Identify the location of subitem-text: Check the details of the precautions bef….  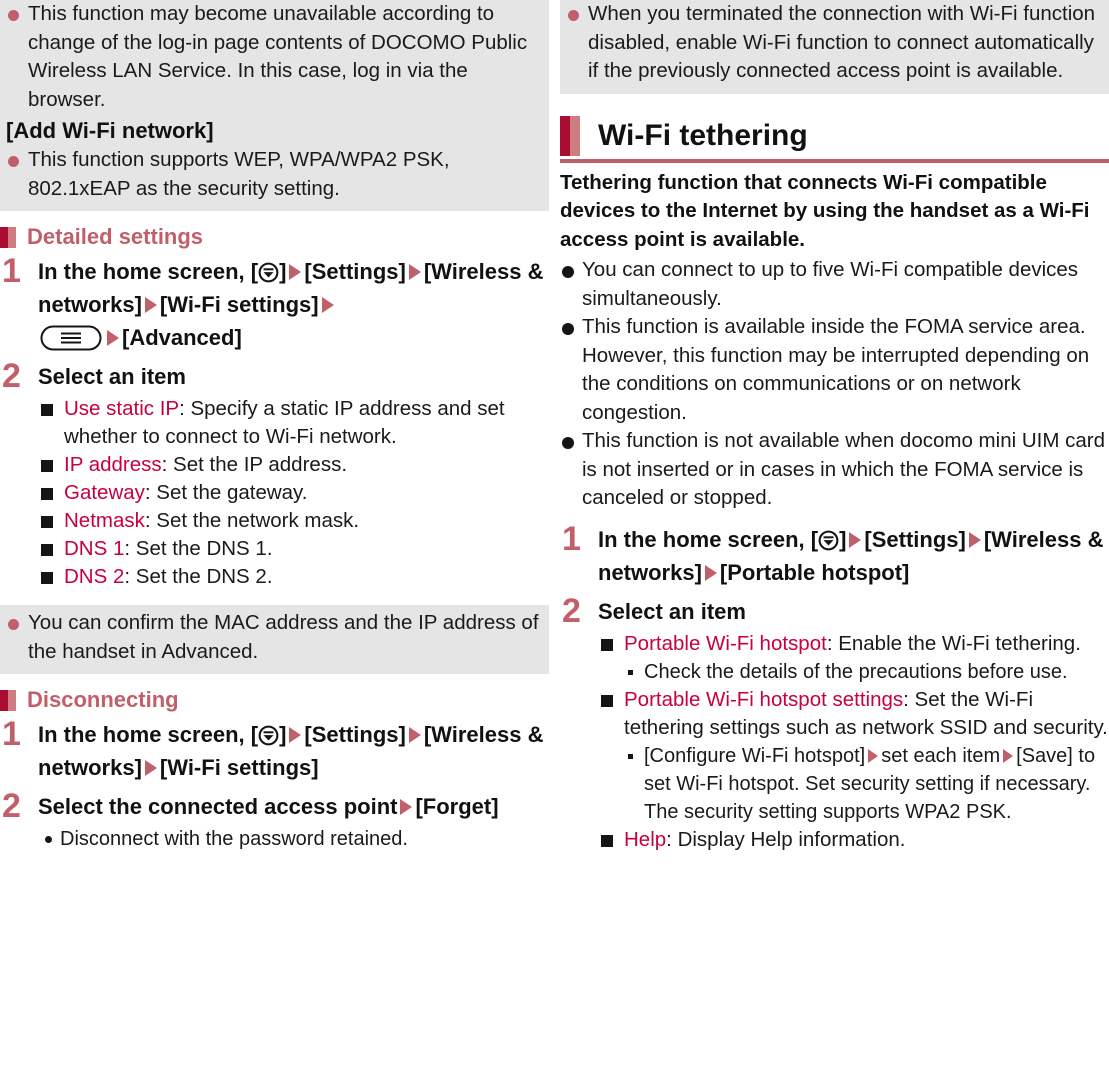
(856, 671).